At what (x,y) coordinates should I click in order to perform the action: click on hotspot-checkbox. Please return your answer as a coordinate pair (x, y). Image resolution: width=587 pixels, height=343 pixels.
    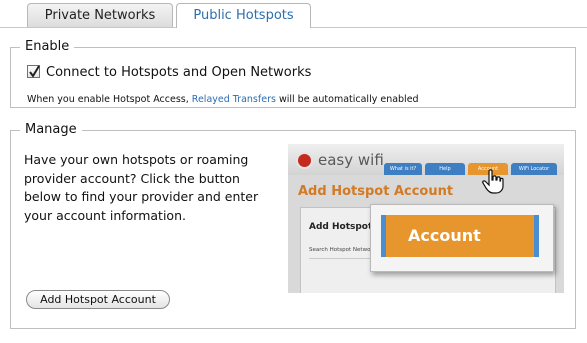
    Looking at the image, I should click on (33, 71).